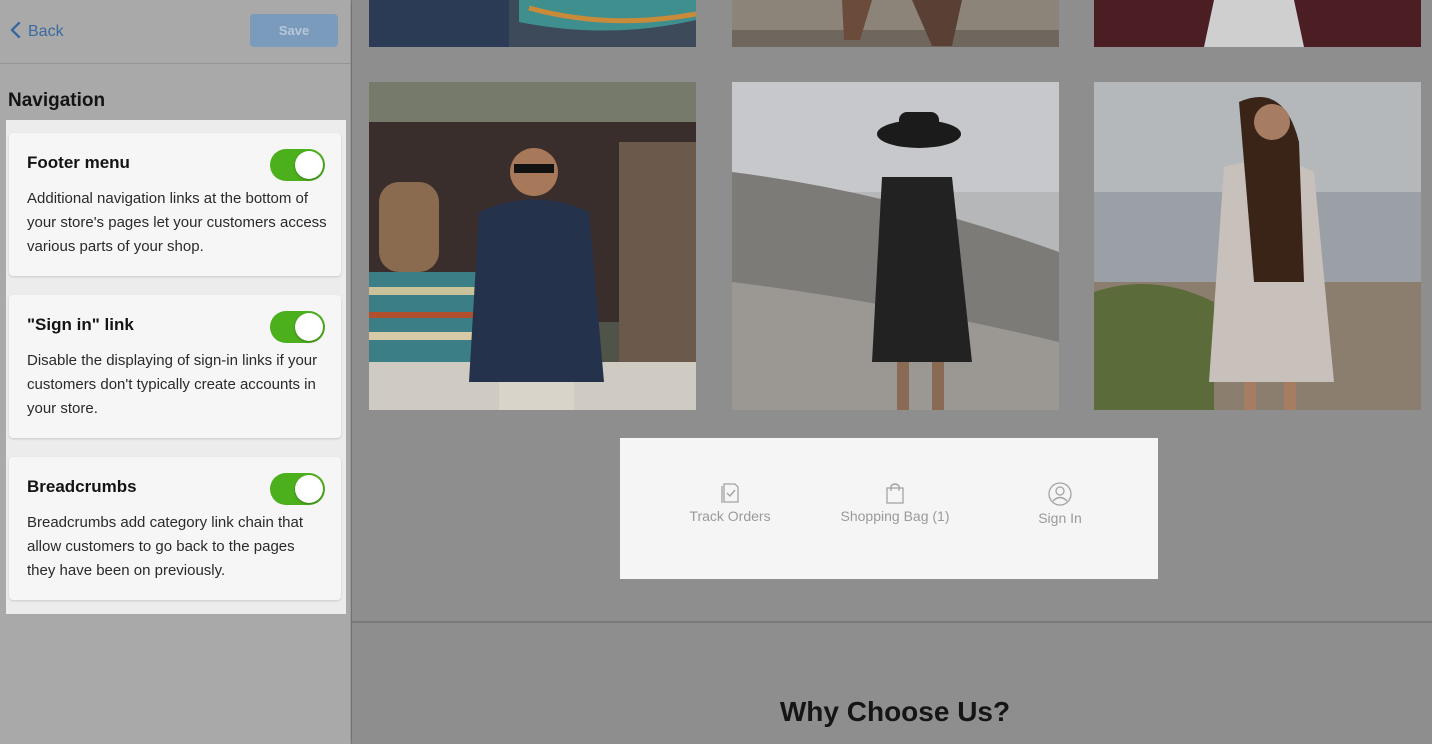 The image size is (1432, 744). What do you see at coordinates (82, 486) in the screenshot?
I see `card-title: Breadcrumbs` at bounding box center [82, 486].